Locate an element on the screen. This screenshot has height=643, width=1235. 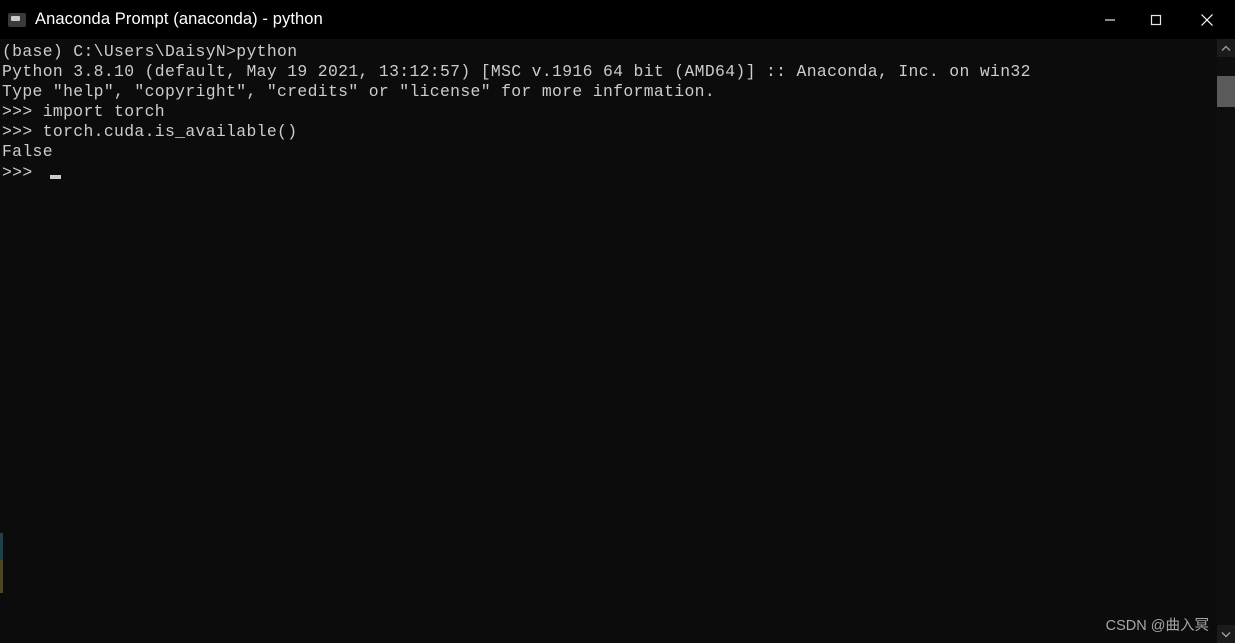
vertical-scrollbar is located at coordinates (1226, 341).